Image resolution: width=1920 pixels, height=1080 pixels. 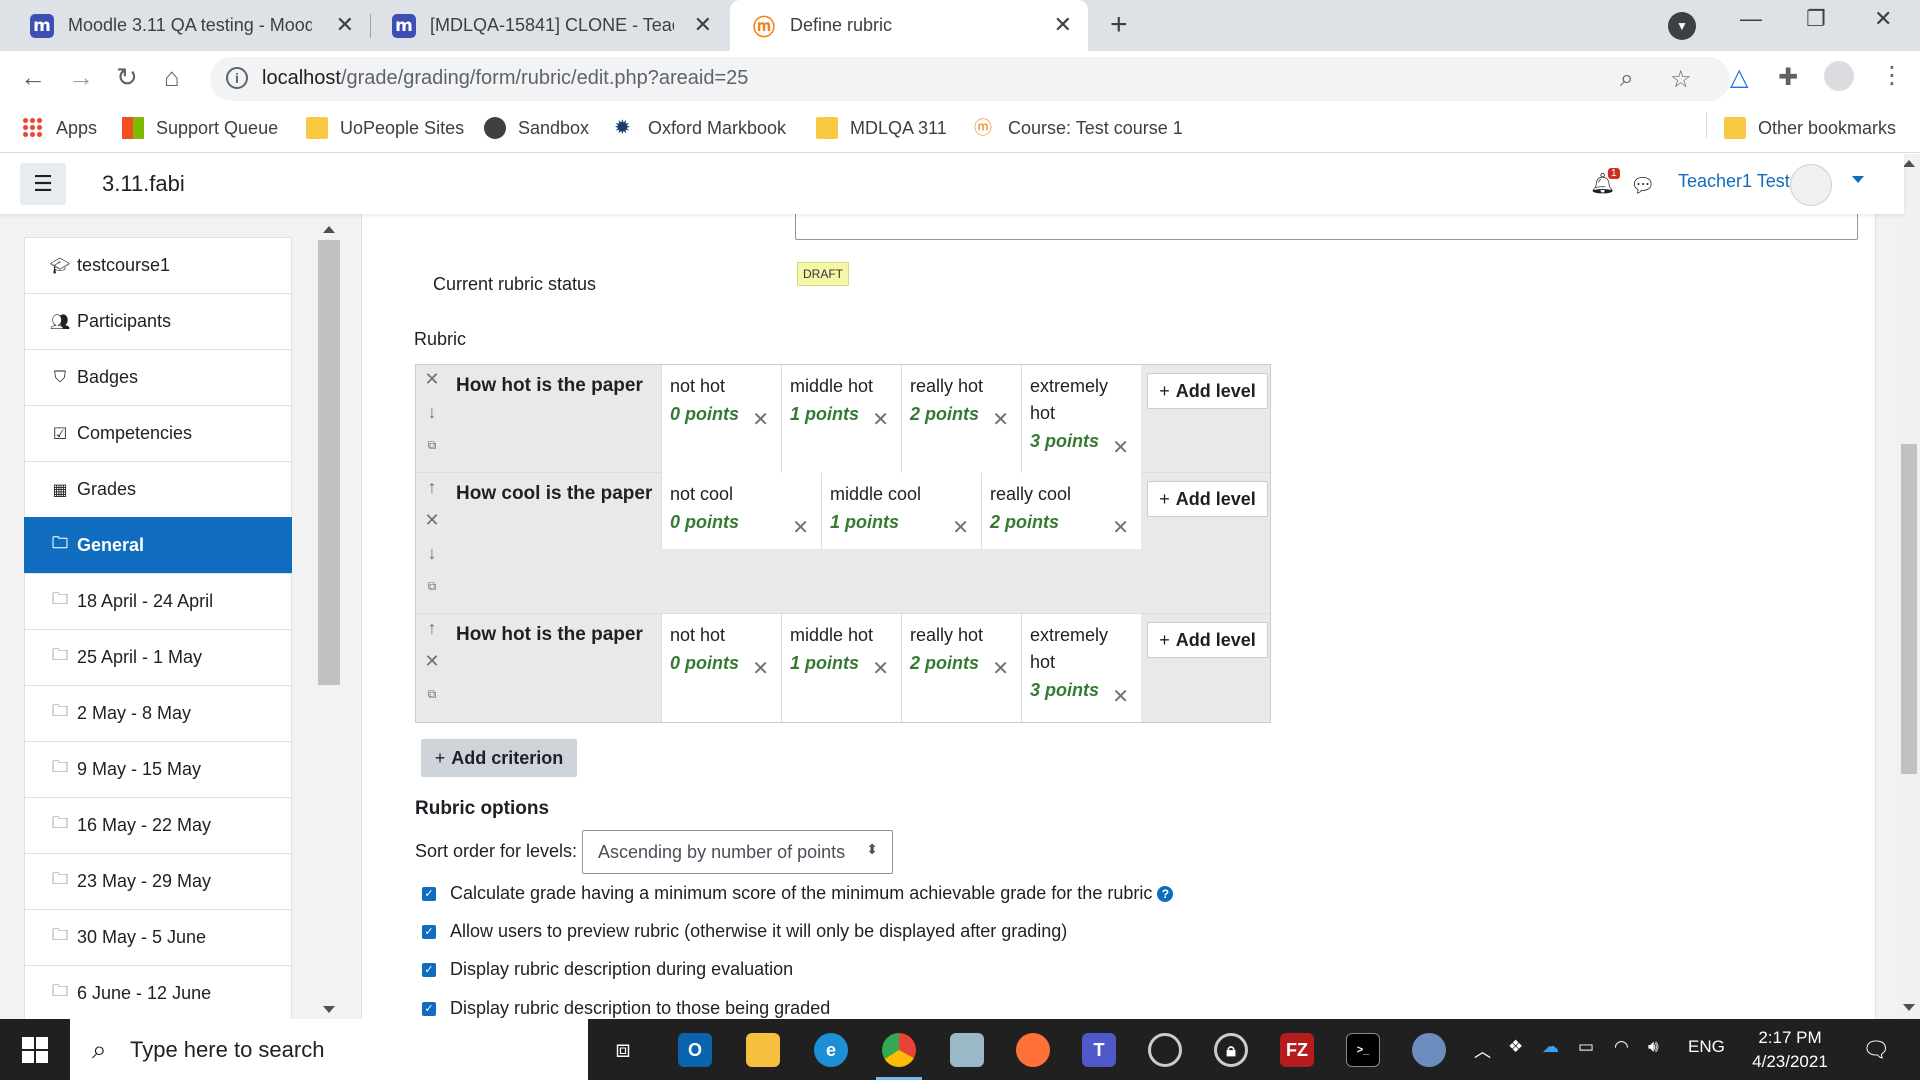 I want to click on task-view-icon: ⧈, so click(x=623, y=1050).